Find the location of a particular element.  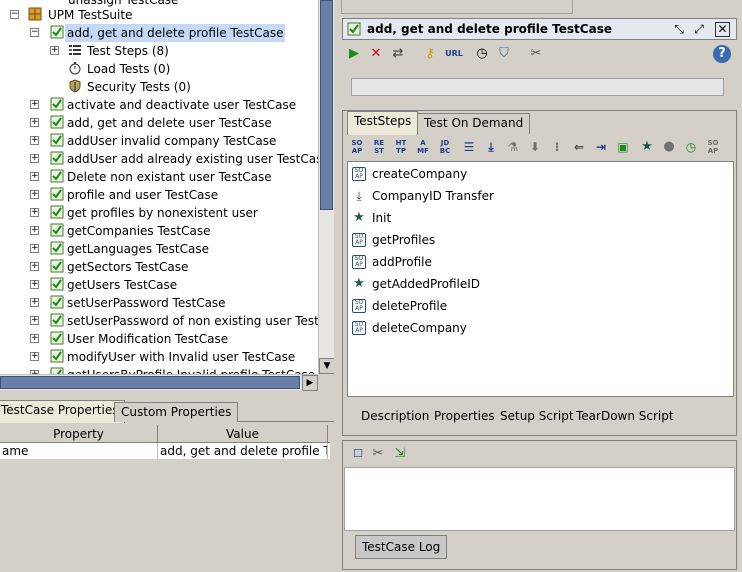

datasink-icon: ⇥ is located at coordinates (601, 147).